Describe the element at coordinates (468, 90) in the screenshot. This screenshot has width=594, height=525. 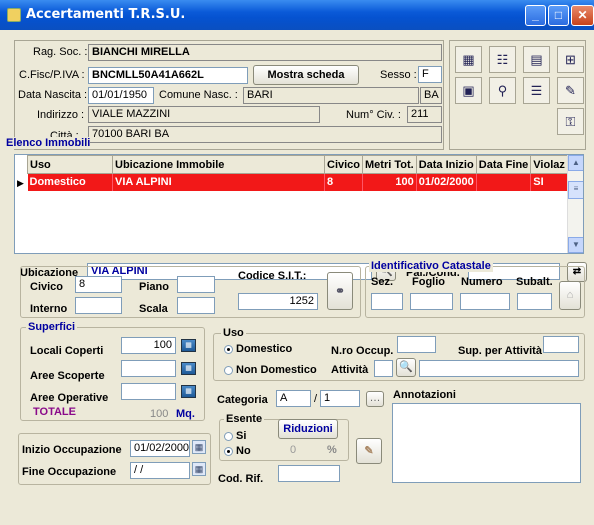
I see `calc-icon: ▣` at that location.